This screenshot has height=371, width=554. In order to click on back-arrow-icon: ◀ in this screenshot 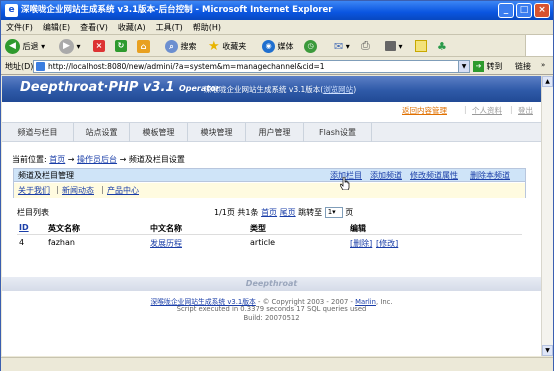, I will do `click(12, 46)`.